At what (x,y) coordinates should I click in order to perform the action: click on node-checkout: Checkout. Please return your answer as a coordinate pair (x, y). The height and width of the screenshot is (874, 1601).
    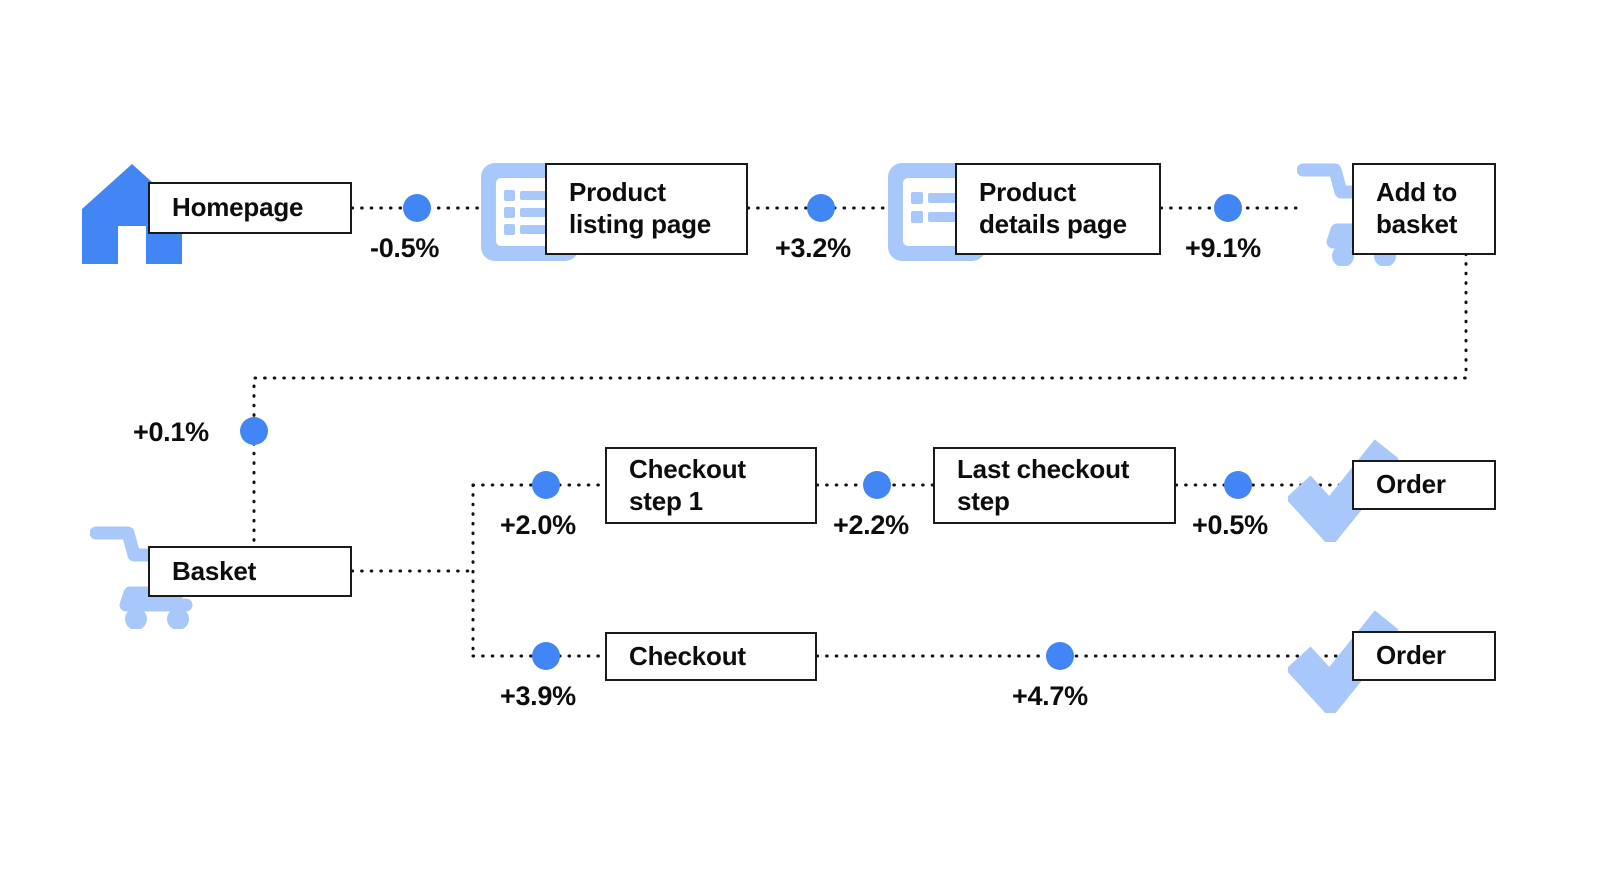
    Looking at the image, I should click on (711, 656).